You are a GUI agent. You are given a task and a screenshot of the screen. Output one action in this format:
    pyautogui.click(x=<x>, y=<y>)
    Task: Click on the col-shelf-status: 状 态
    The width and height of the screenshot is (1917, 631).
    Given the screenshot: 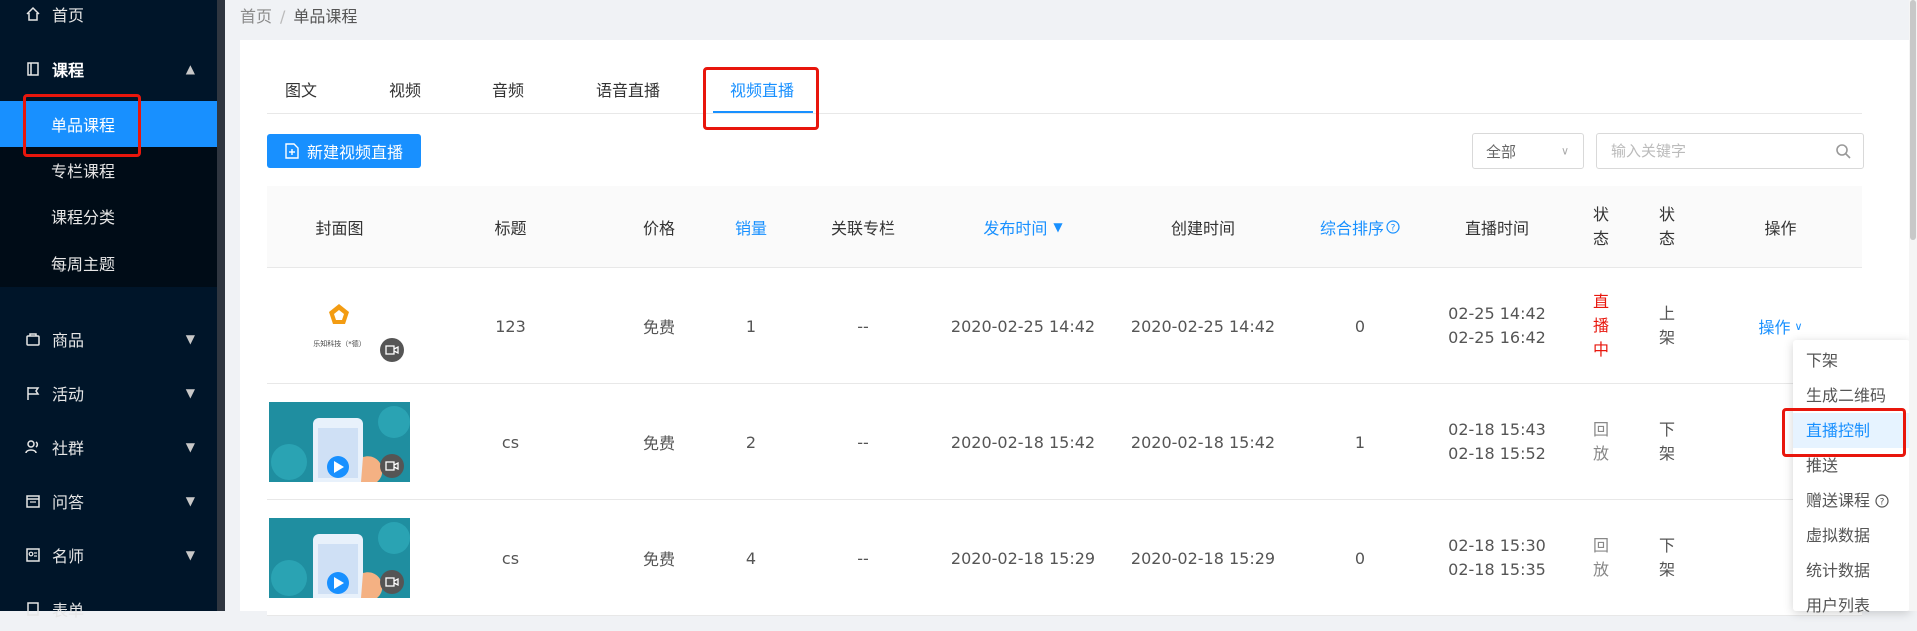 What is the action you would take?
    pyautogui.click(x=1666, y=226)
    